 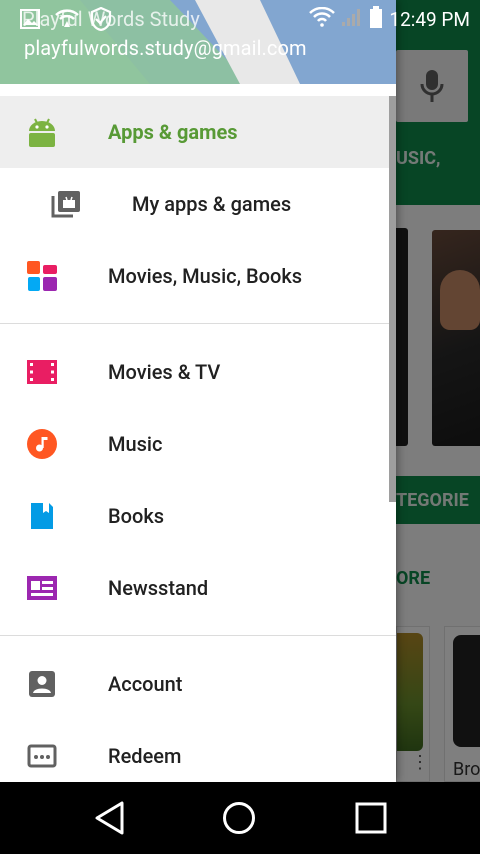 I want to click on menu-item-movies-tv: Movies & TV, so click(x=198, y=372).